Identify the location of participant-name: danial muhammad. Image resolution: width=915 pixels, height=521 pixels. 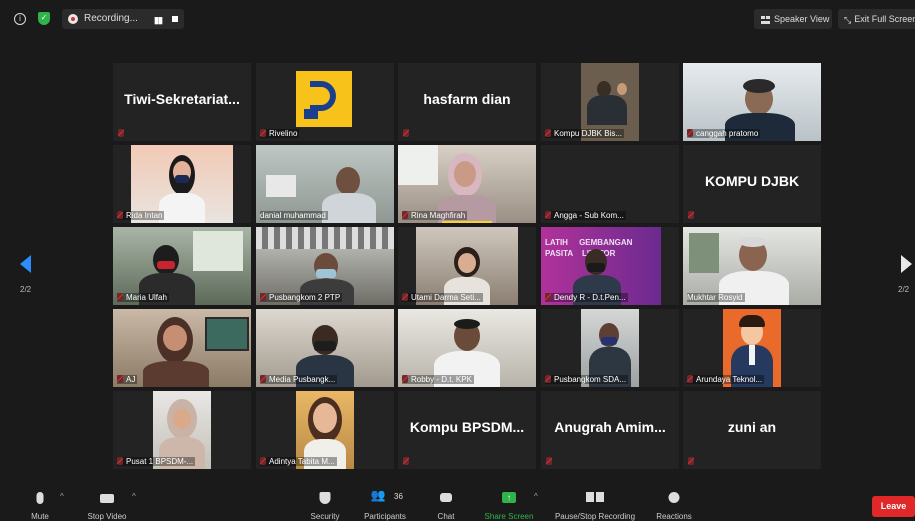
(293, 215).